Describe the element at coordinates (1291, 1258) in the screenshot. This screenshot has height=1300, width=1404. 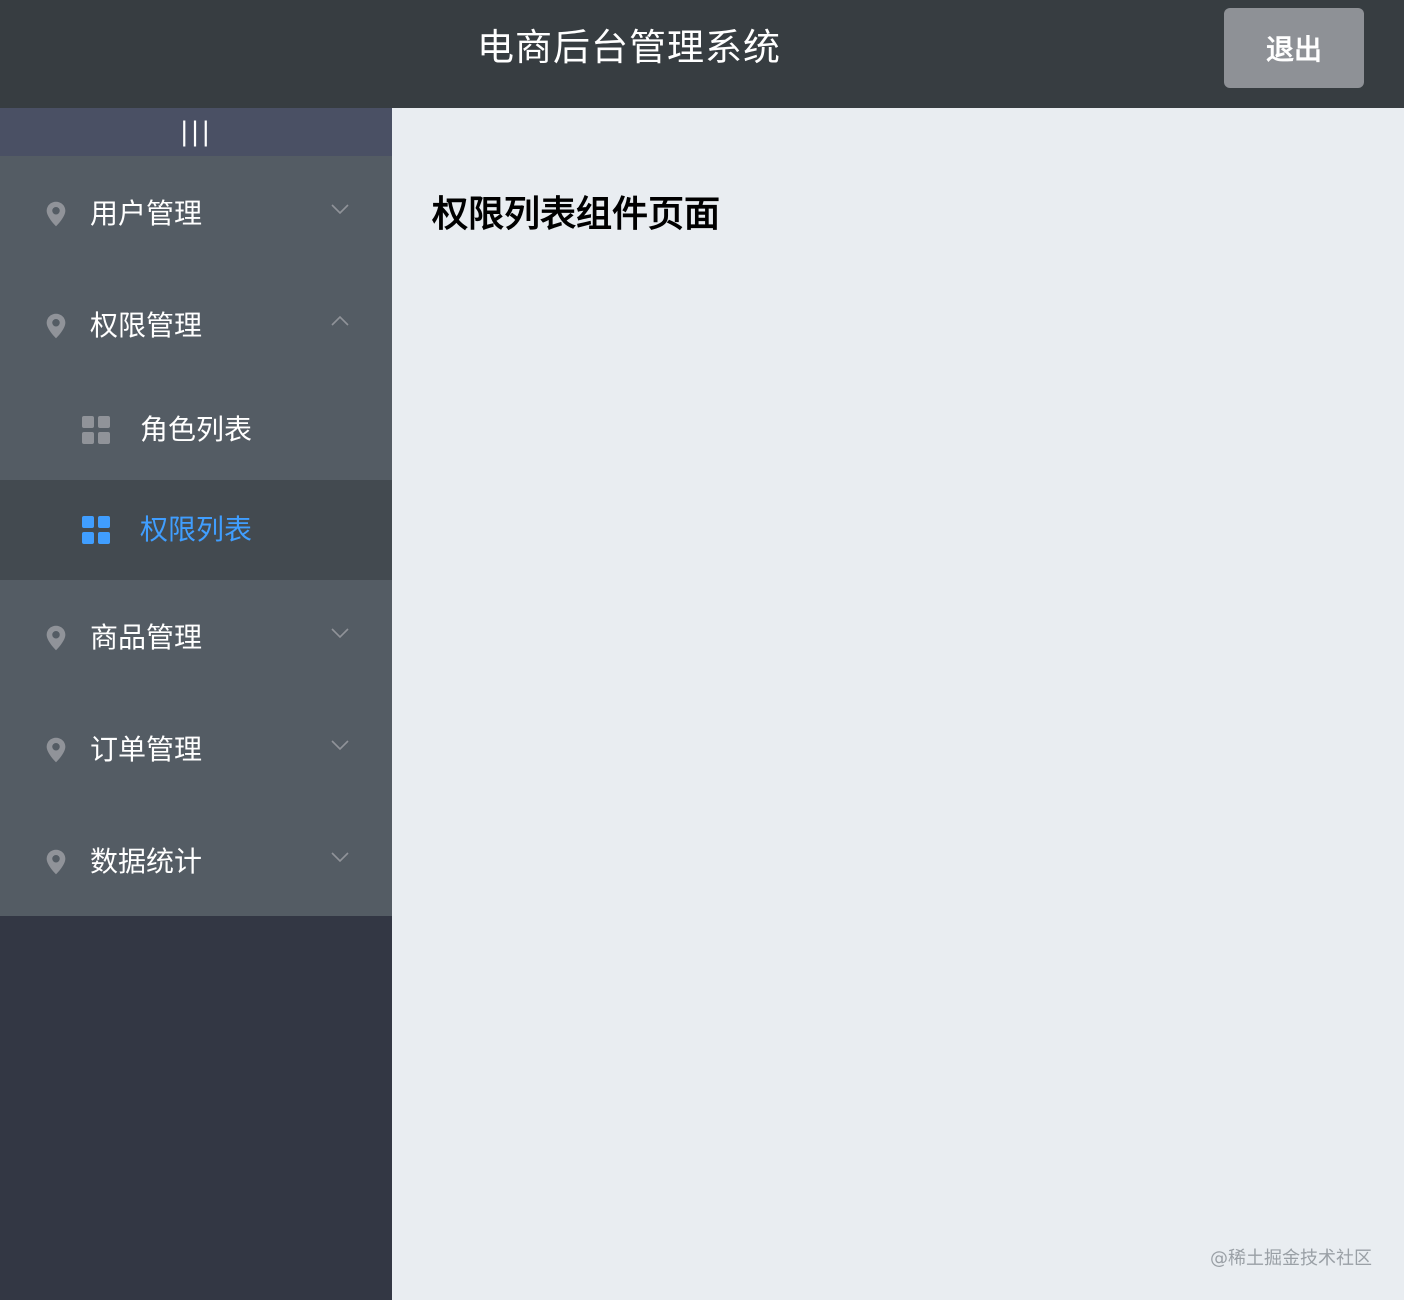
I see `watermark: @稀土掘金技术社区` at that location.